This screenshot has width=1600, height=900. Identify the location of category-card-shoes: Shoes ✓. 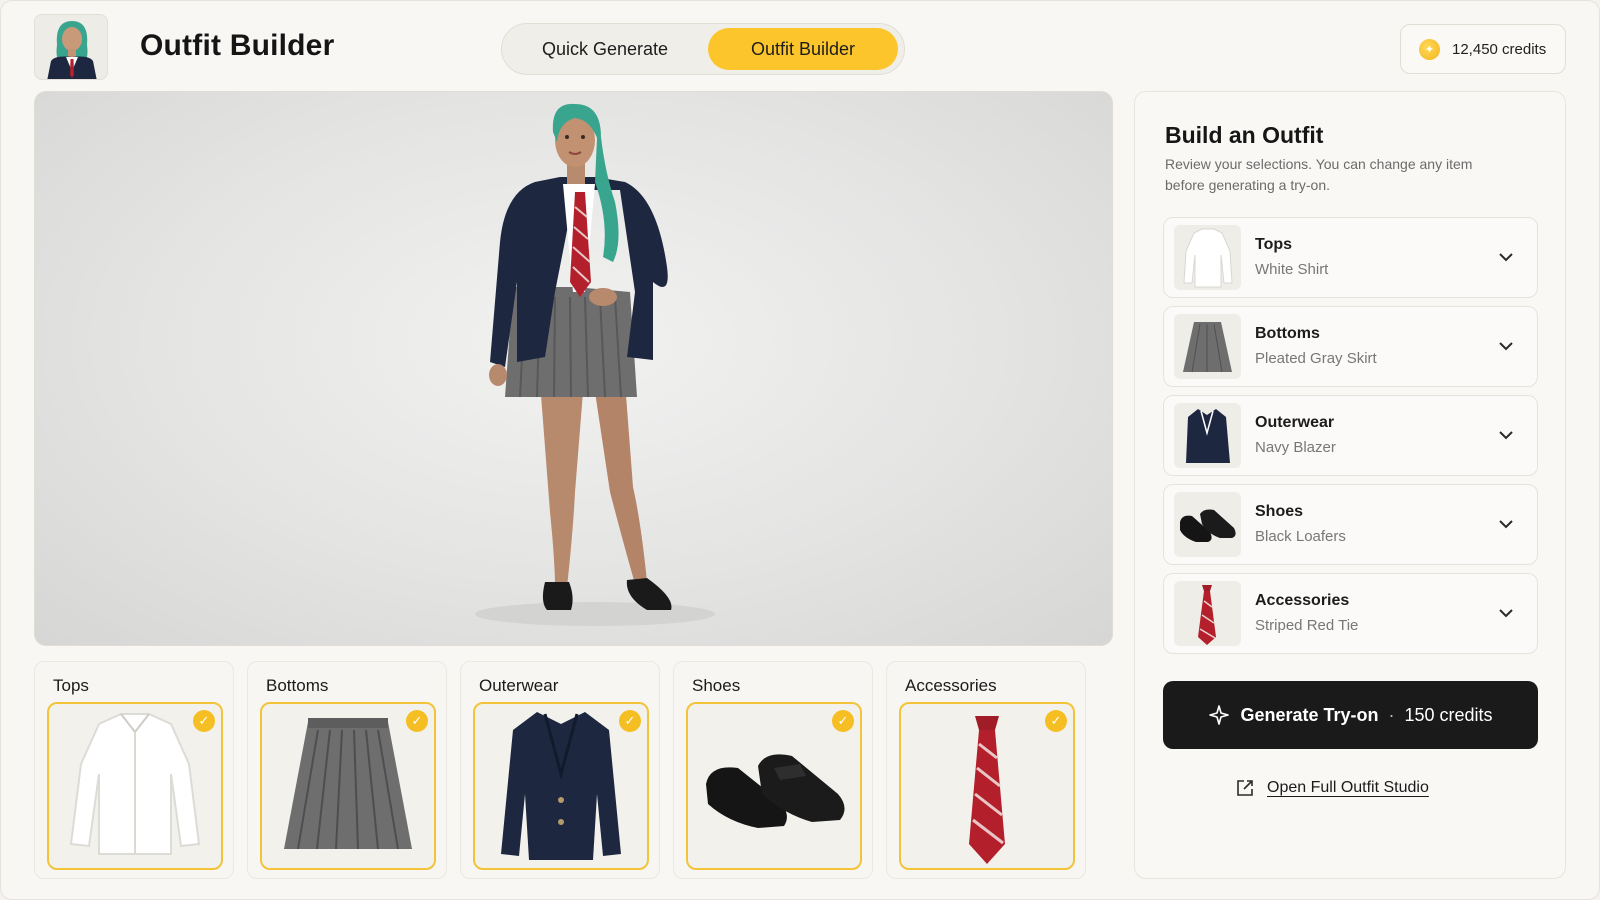
(773, 770).